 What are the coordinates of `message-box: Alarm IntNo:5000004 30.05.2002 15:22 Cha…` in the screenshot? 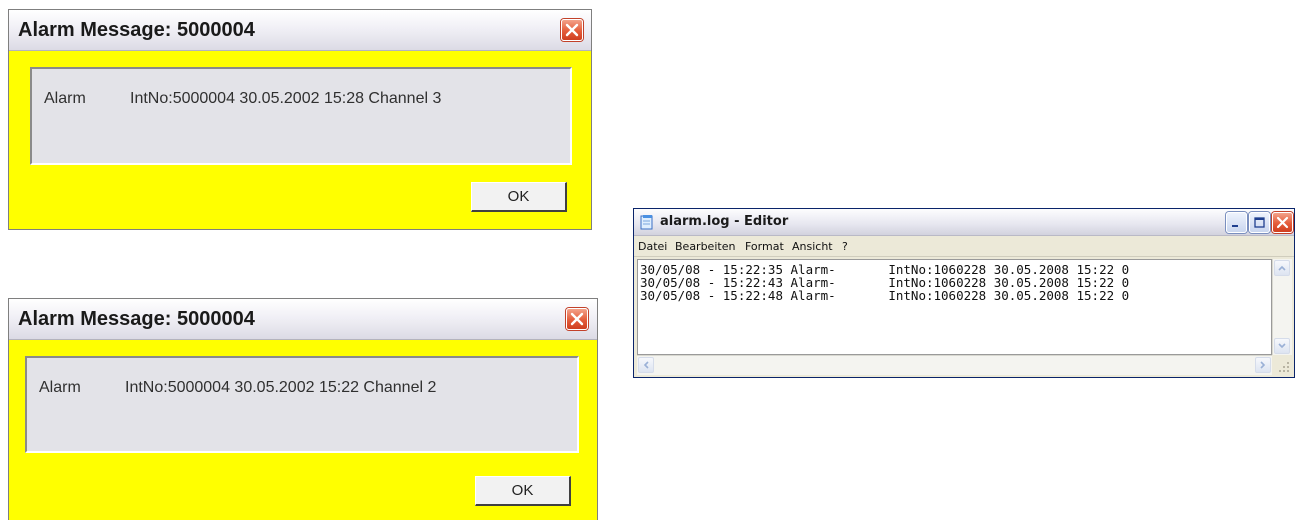 It's located at (302, 404).